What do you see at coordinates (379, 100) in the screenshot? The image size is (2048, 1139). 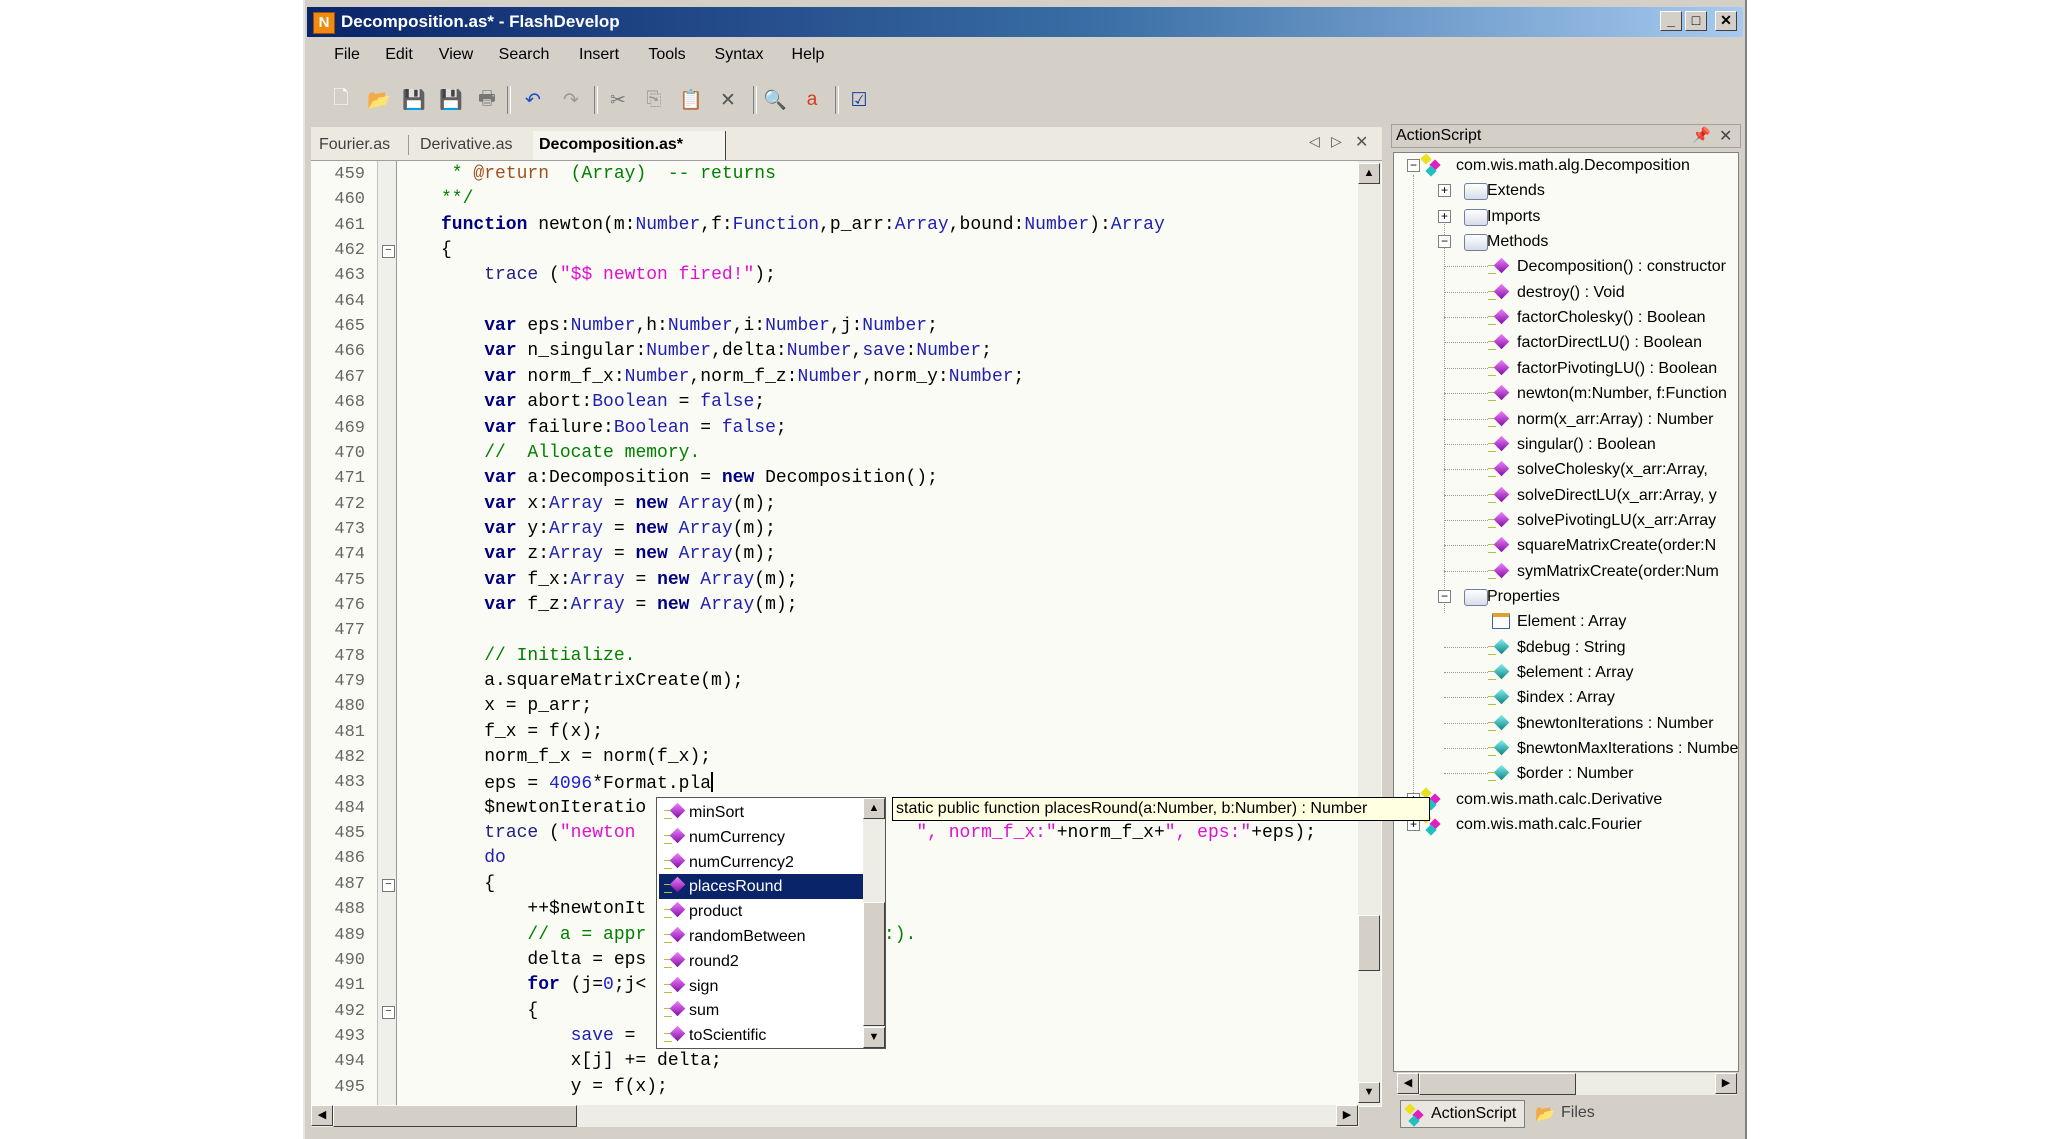 I see `open-file-icon: 📂` at bounding box center [379, 100].